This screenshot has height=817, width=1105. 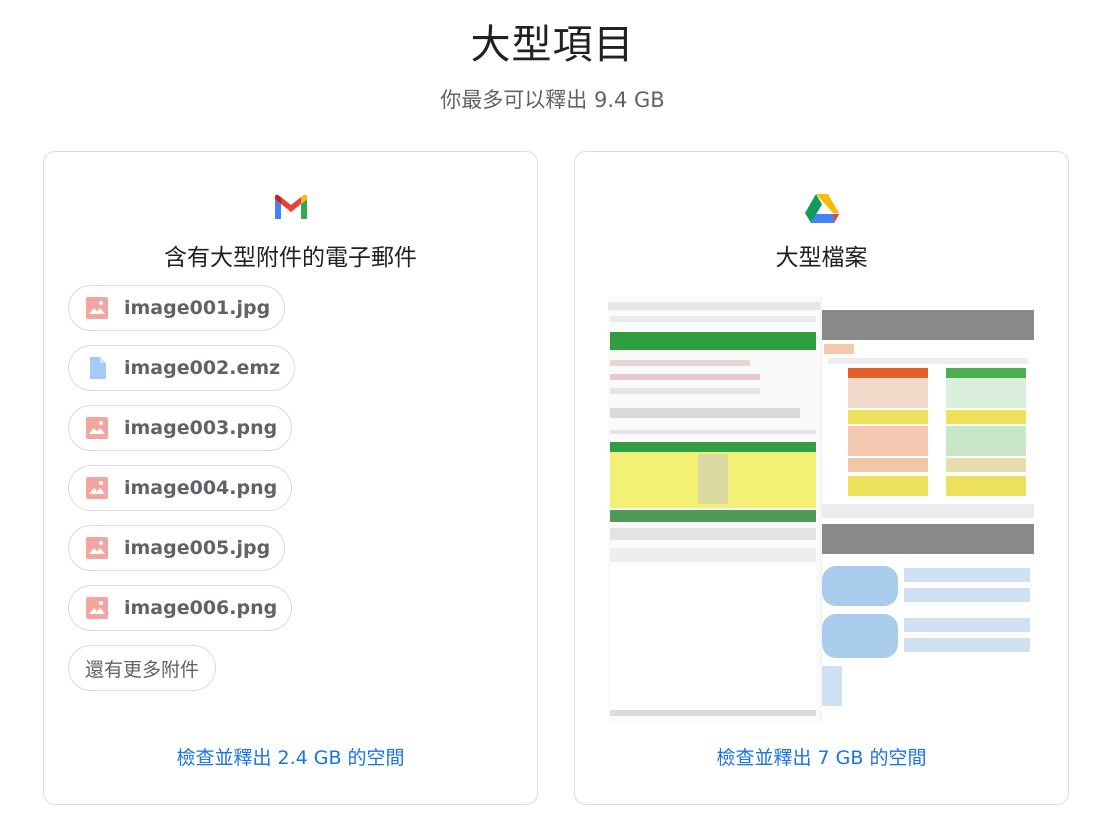 I want to click on card-title: 大型檔案, so click(x=821, y=258).